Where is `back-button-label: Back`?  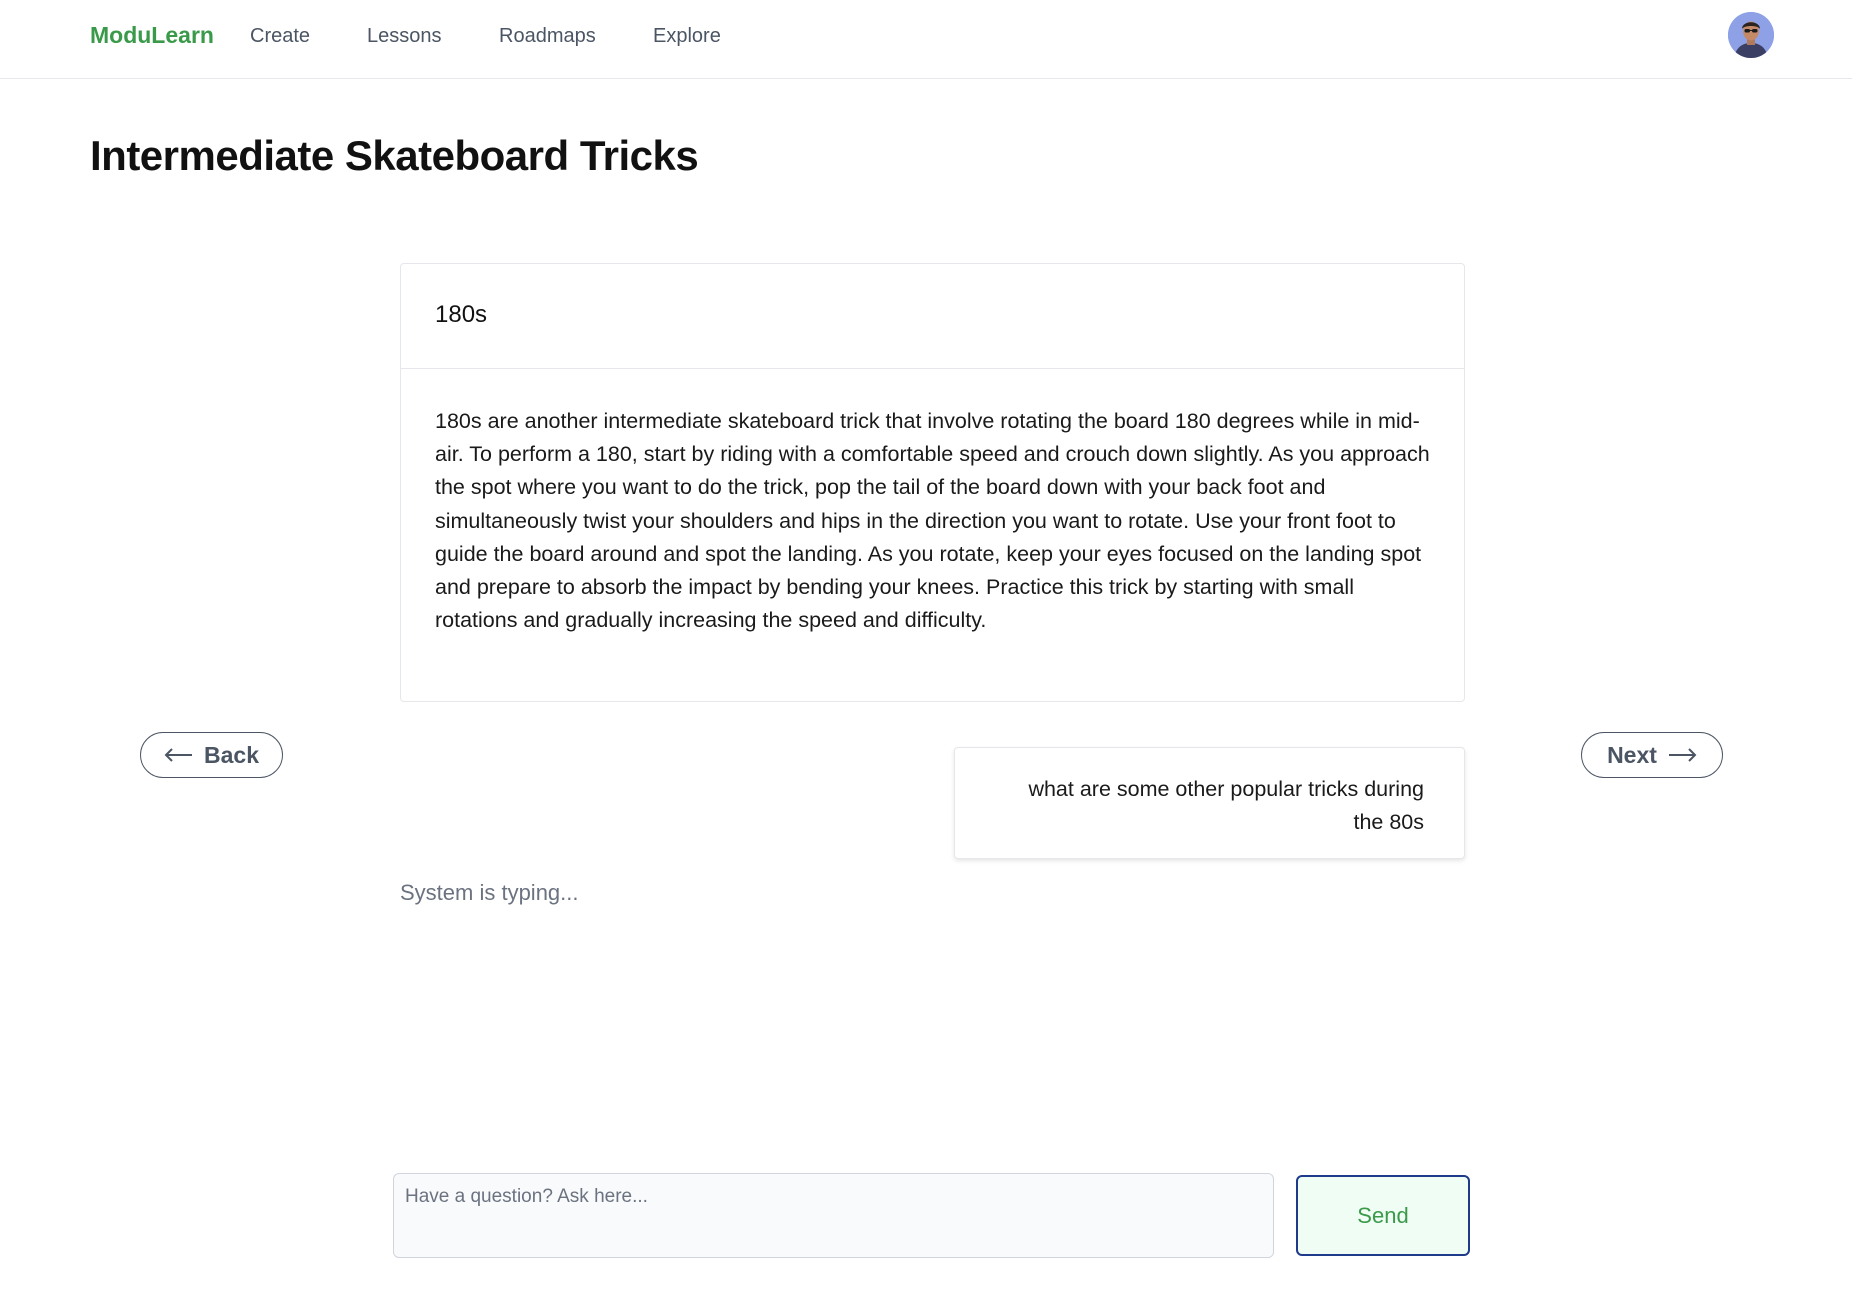
back-button-label: Back is located at coordinates (231, 754).